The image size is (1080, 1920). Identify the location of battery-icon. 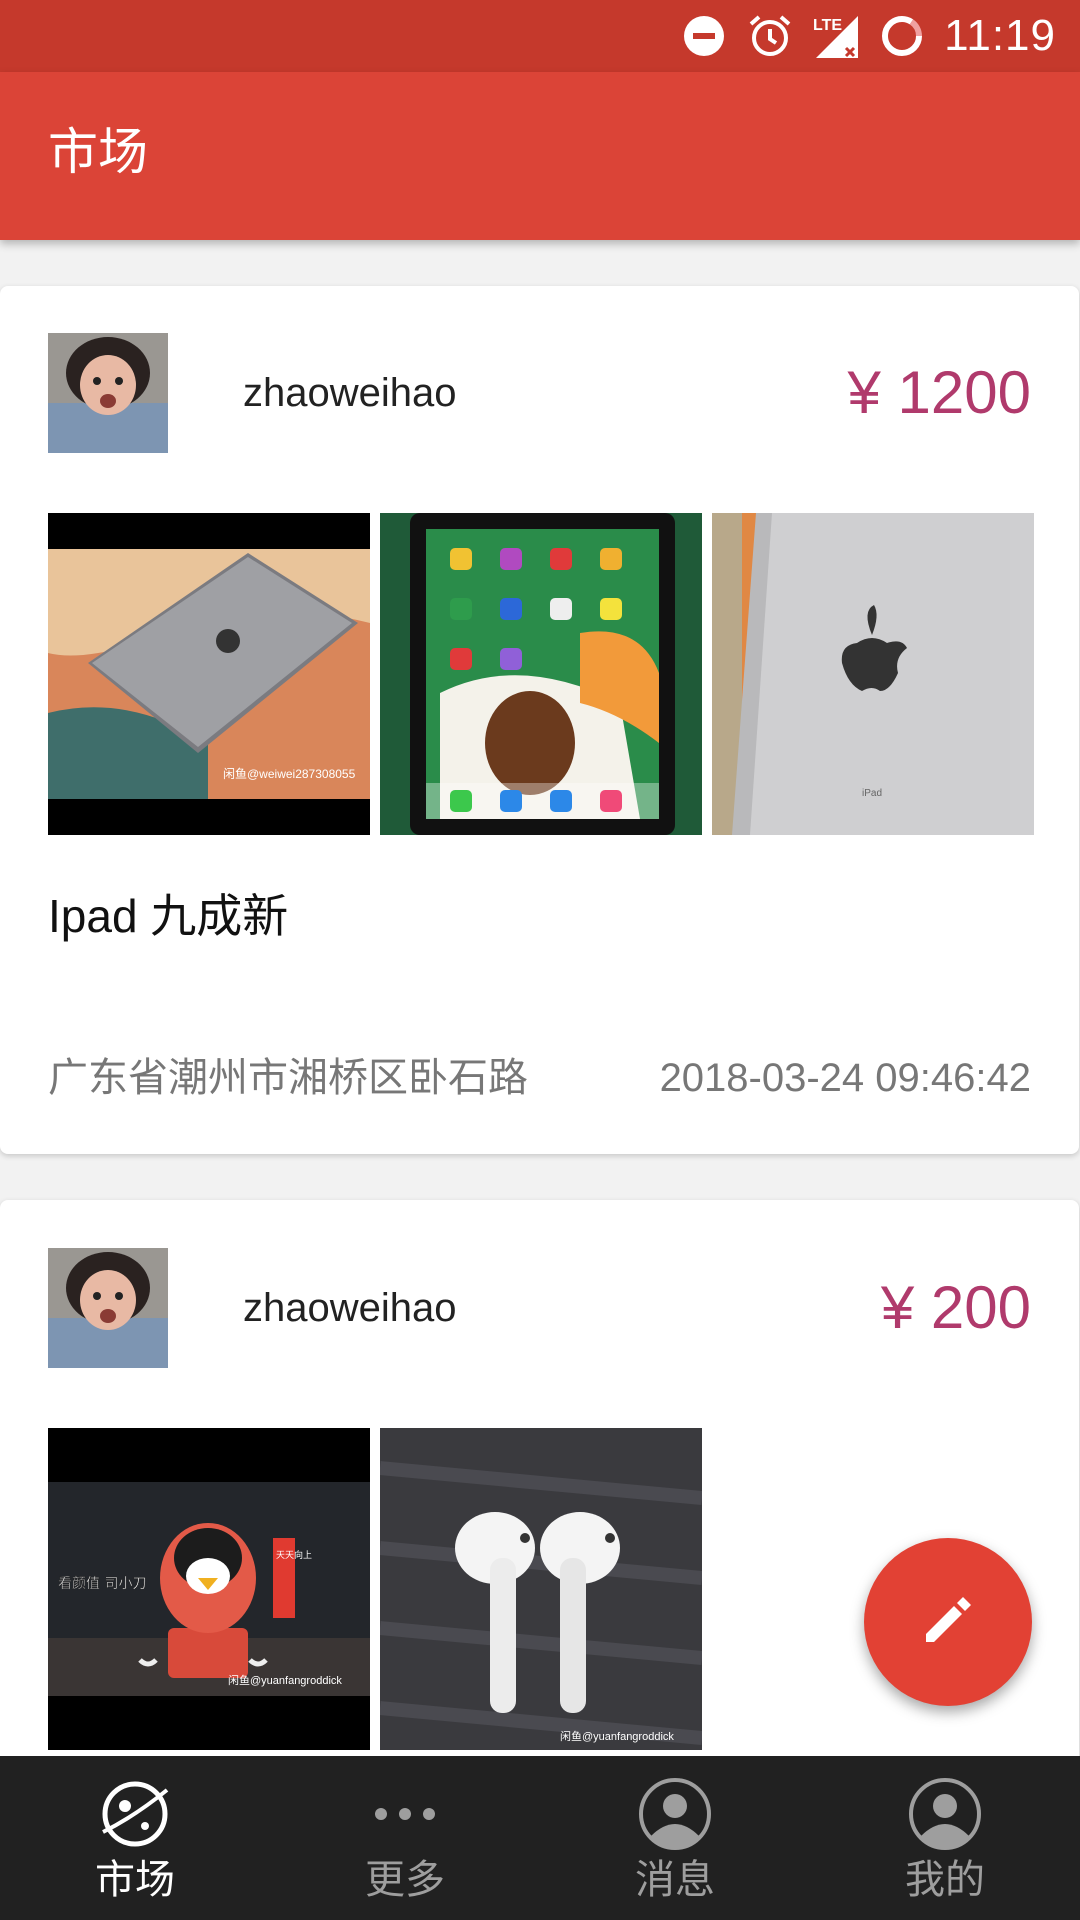
(902, 36).